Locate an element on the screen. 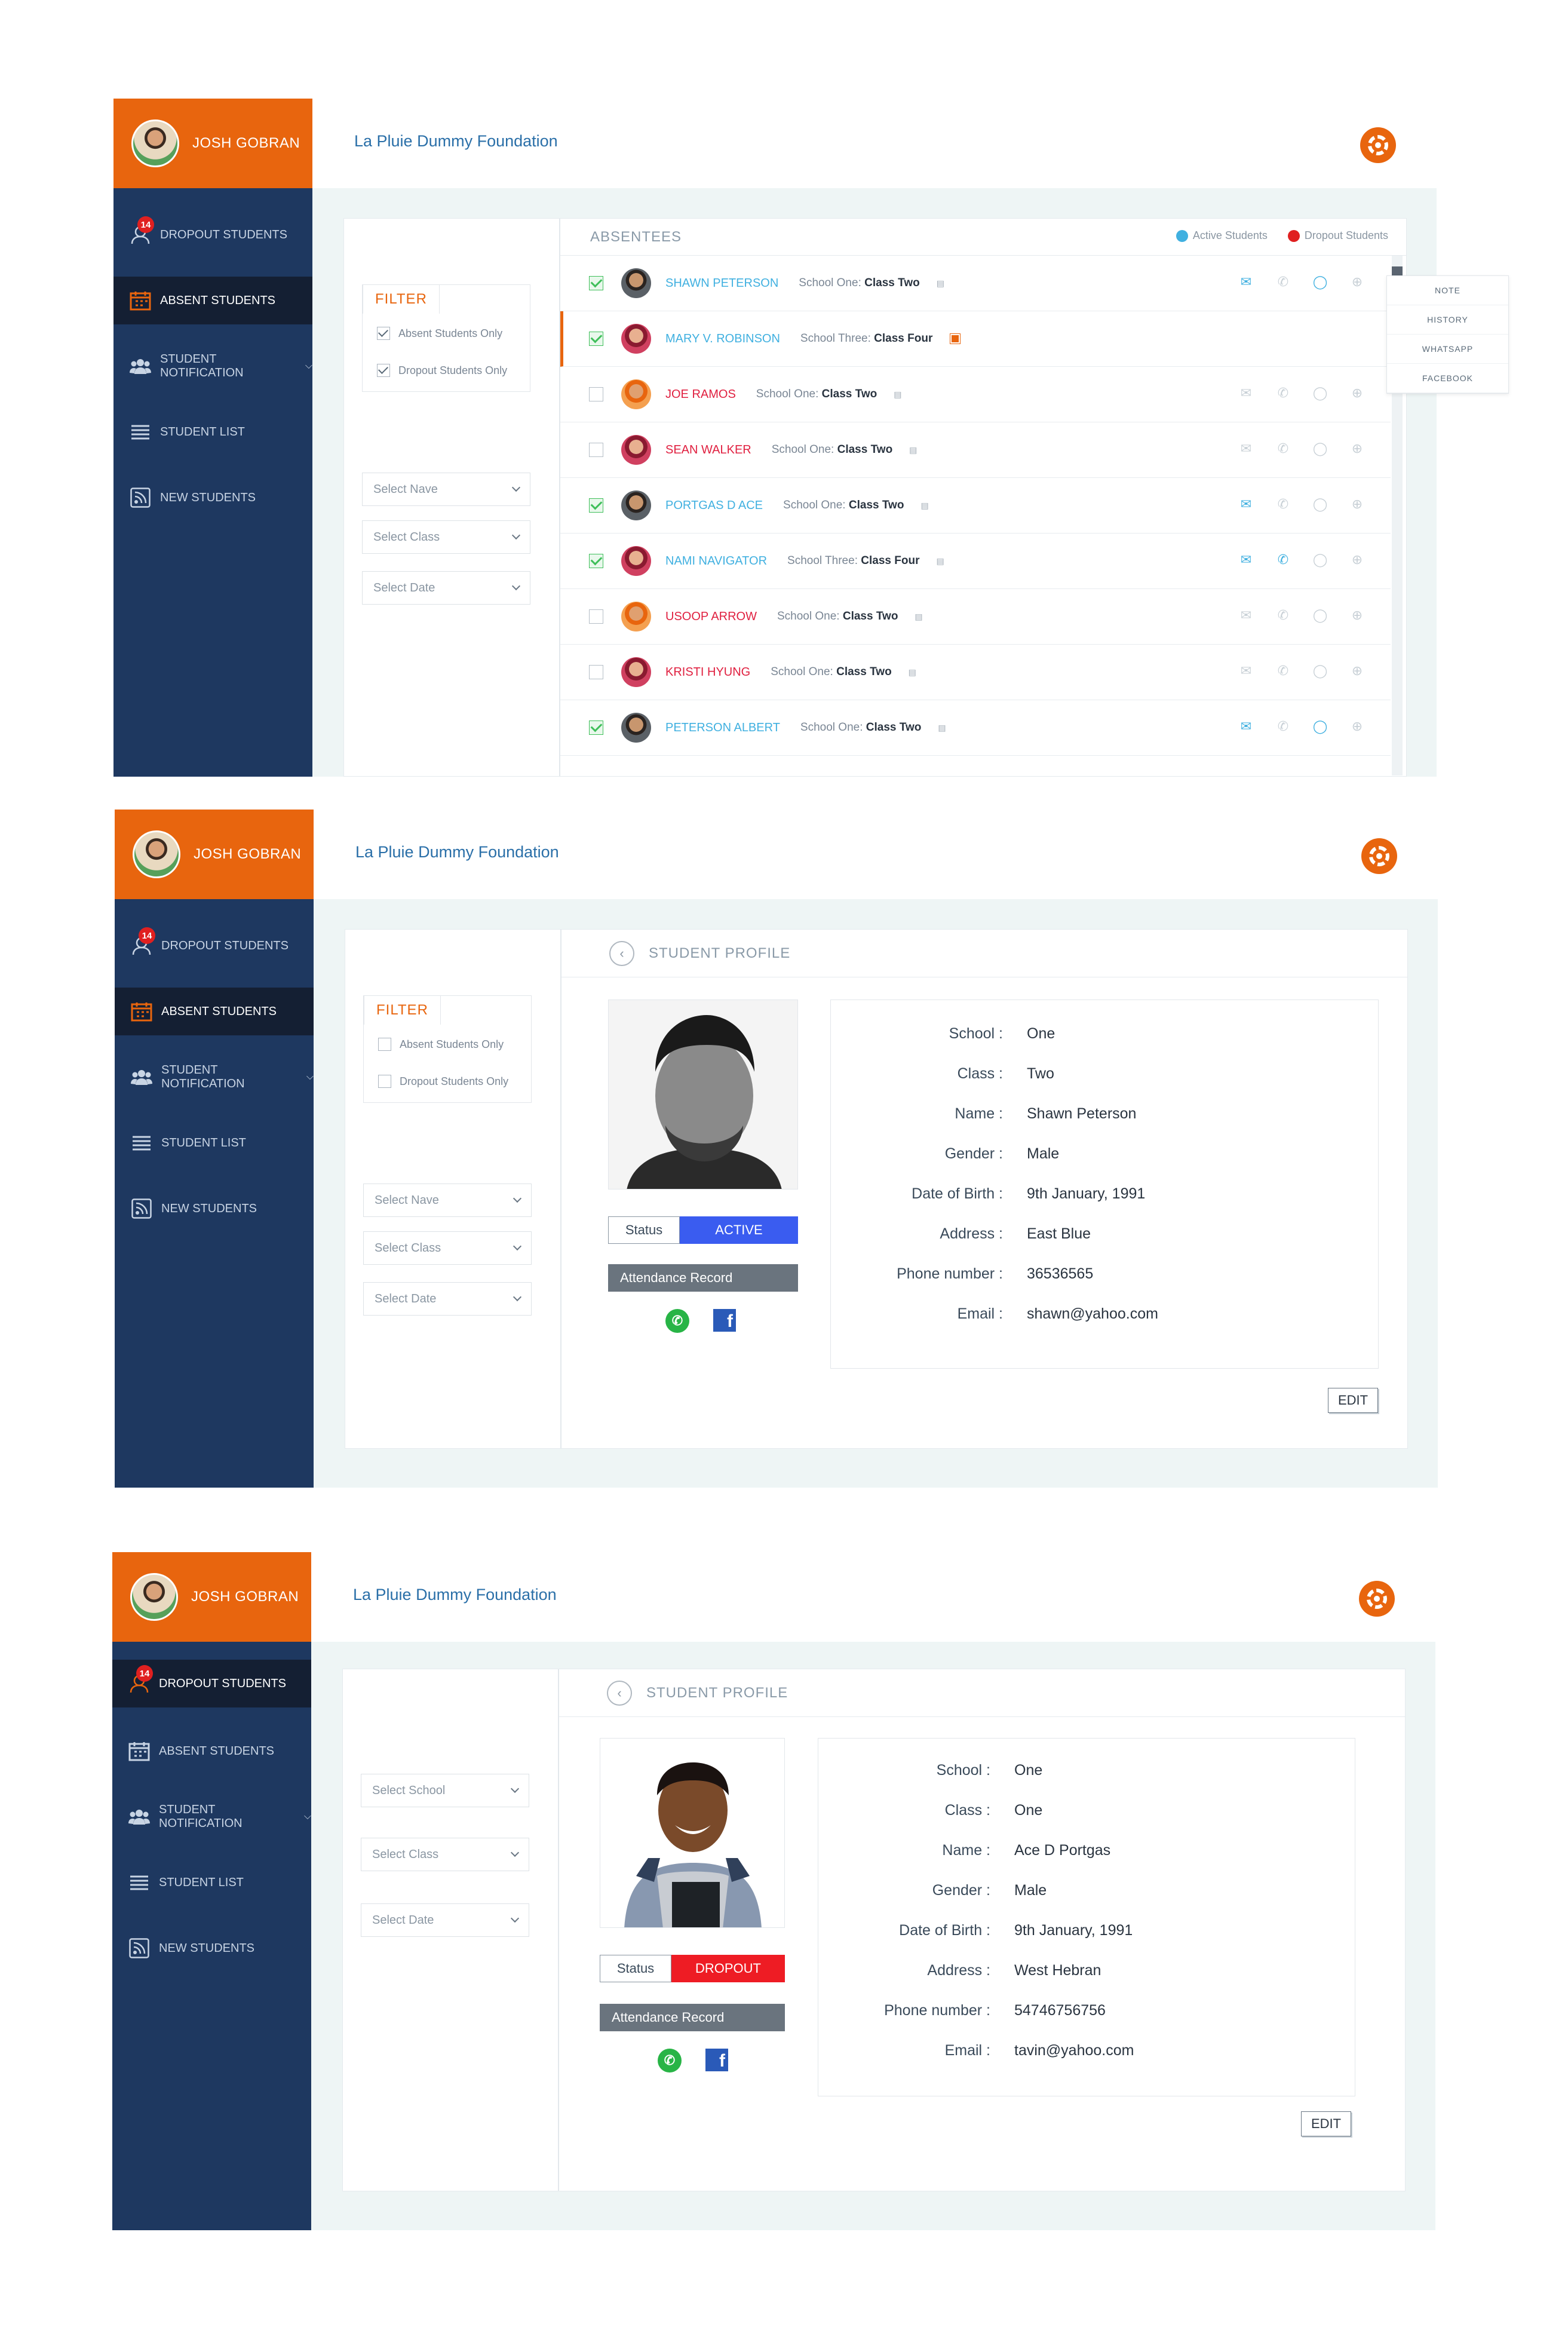 The height and width of the screenshot is (2330, 1568). menu-item-history: HISTORY is located at coordinates (1447, 320).